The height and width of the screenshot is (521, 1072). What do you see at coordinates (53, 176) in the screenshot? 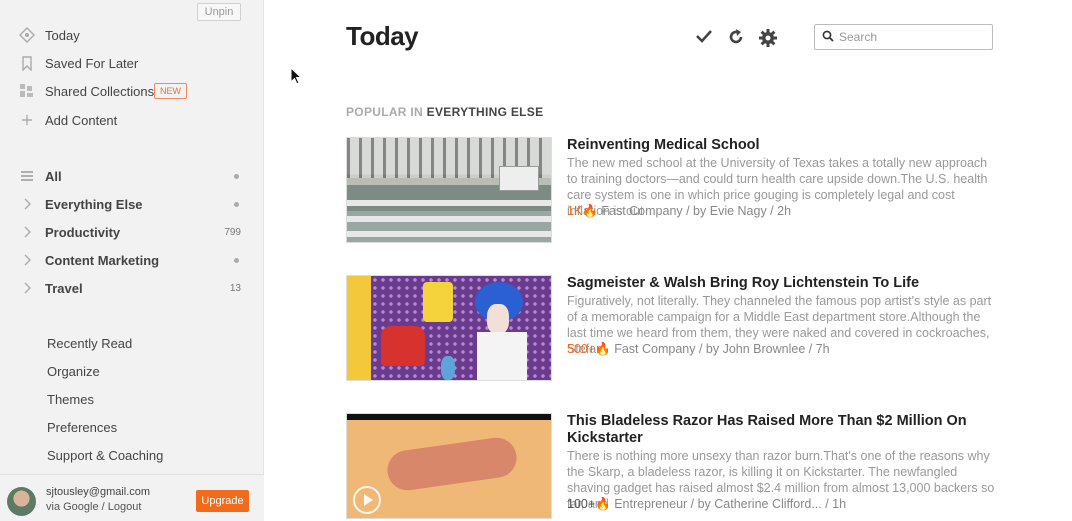
I see `sidebar-item-label: All` at bounding box center [53, 176].